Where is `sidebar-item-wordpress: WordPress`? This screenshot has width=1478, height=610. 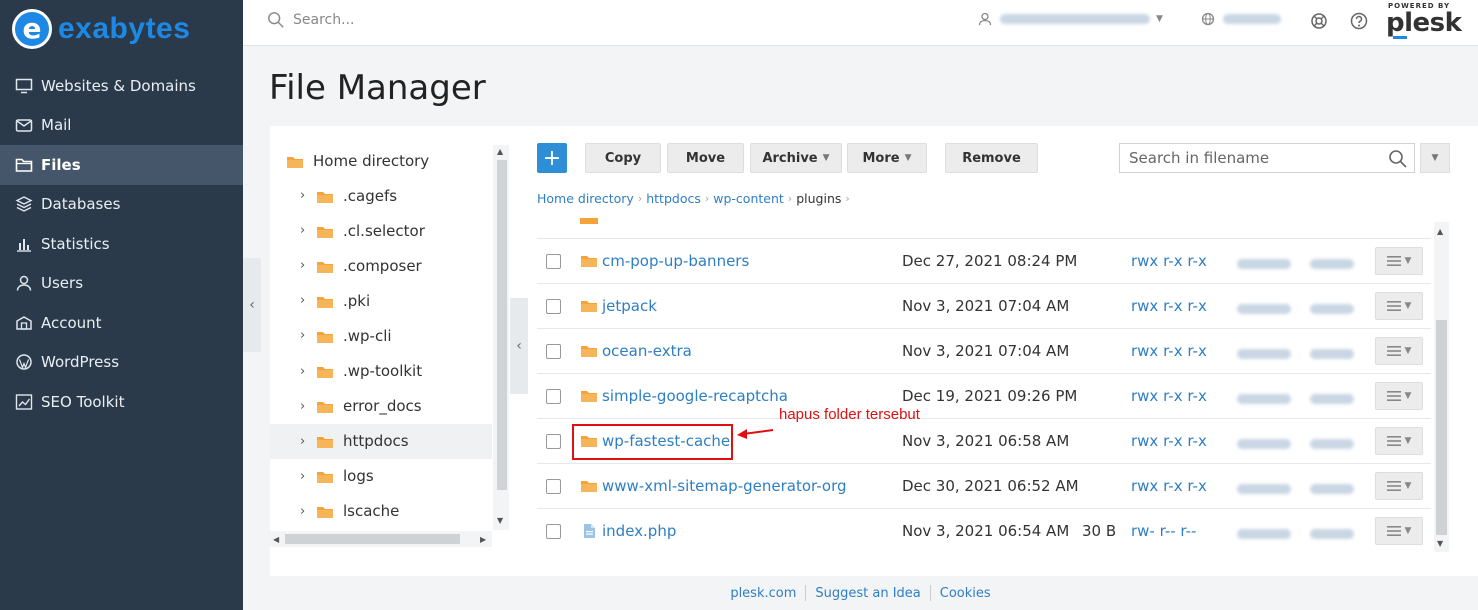 sidebar-item-wordpress: WordPress is located at coordinates (121, 363).